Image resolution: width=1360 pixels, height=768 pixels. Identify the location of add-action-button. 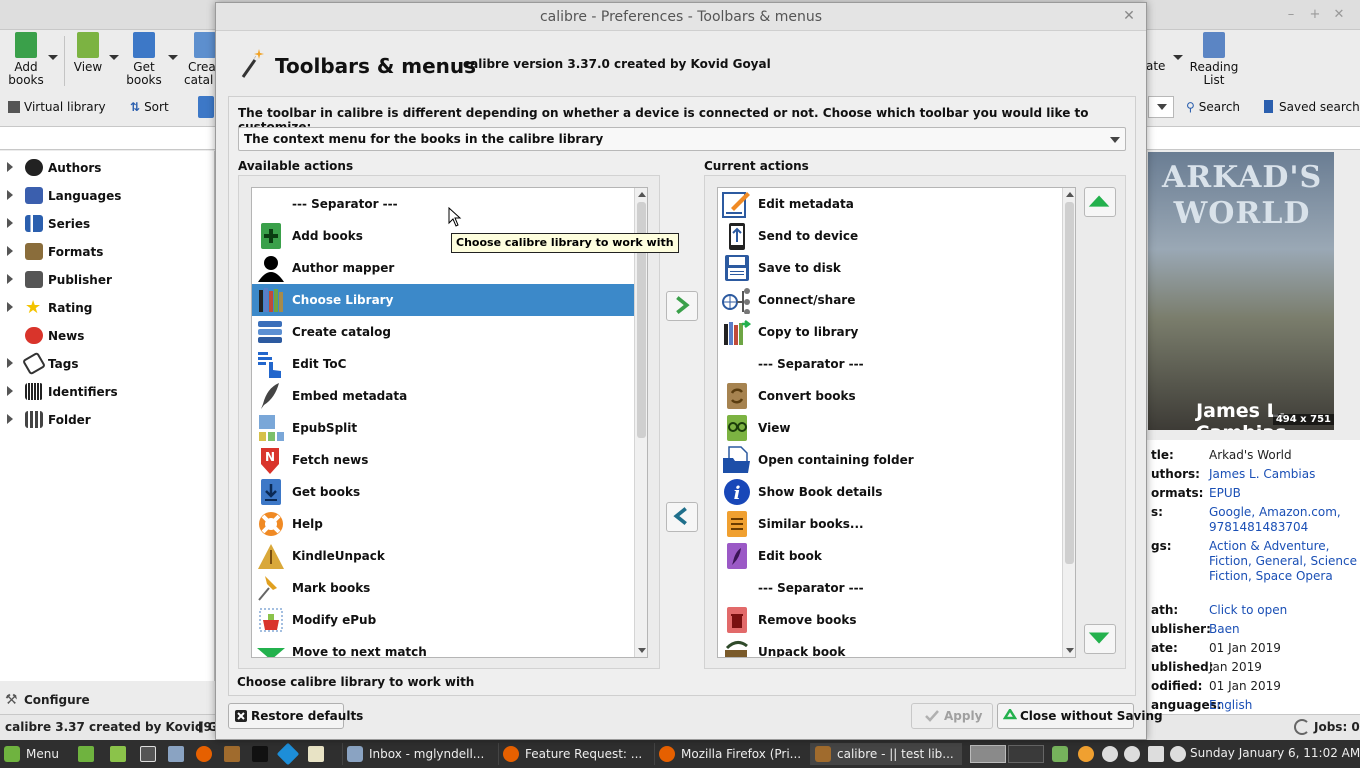
(682, 306).